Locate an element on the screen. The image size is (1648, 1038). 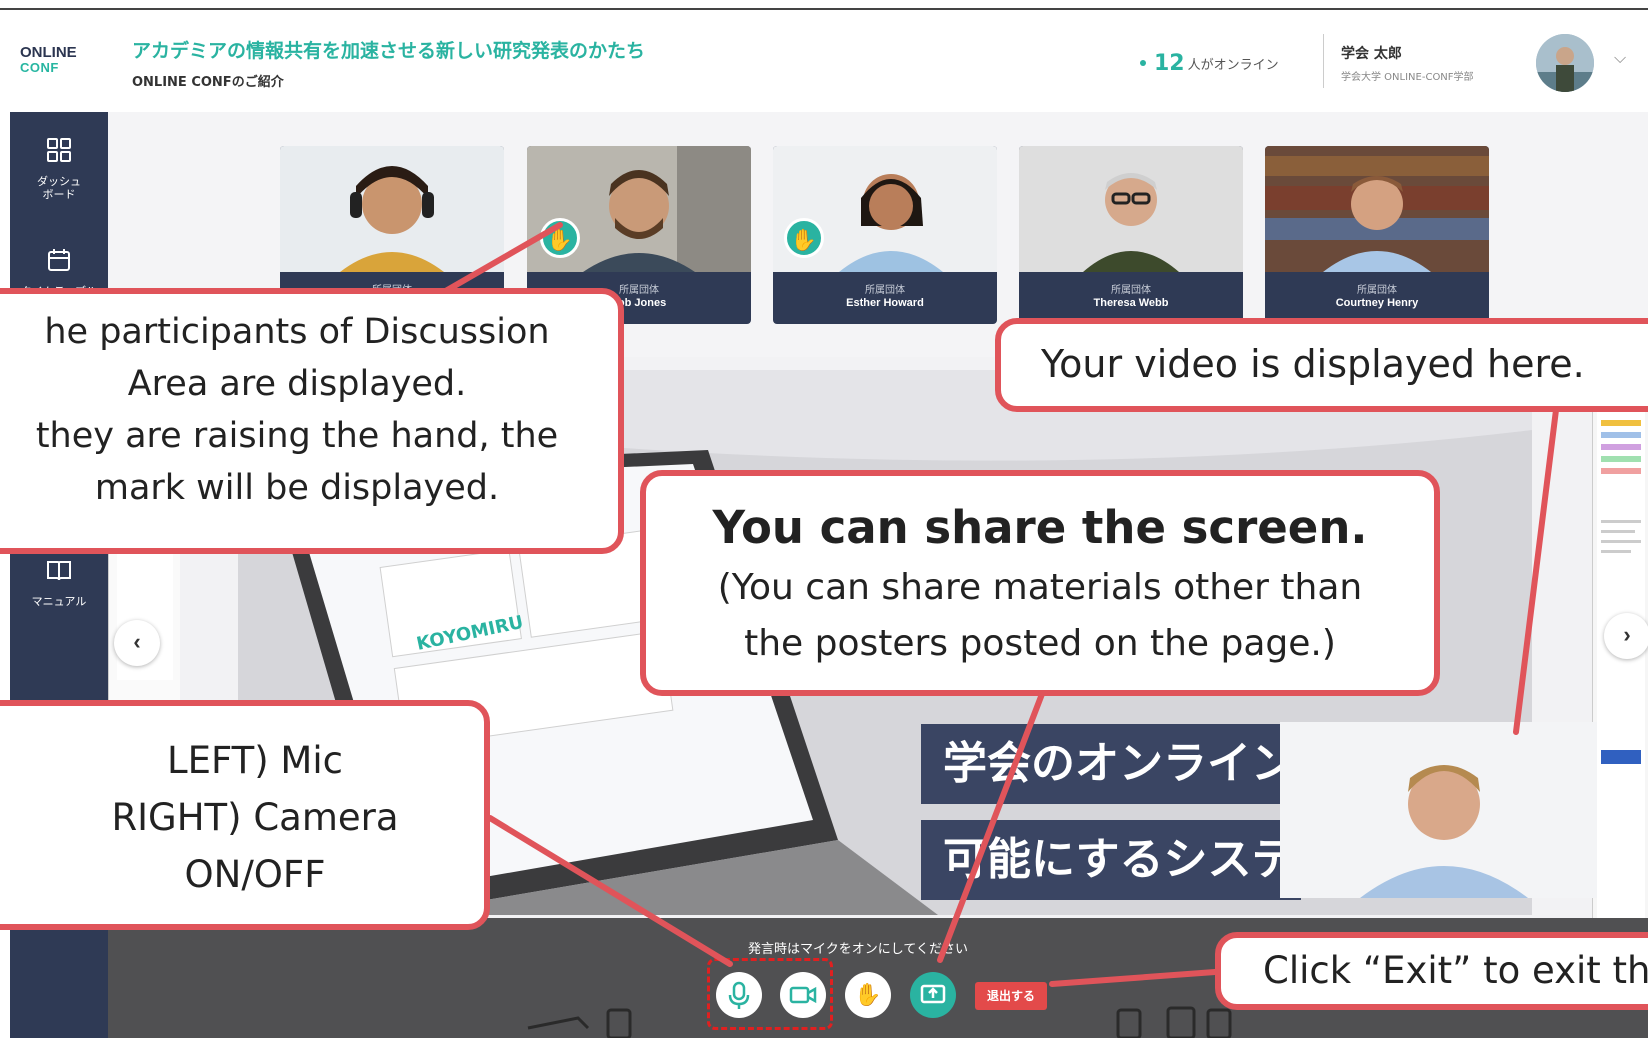
callout-line: (You can share materials other than is located at coordinates (1040, 587).